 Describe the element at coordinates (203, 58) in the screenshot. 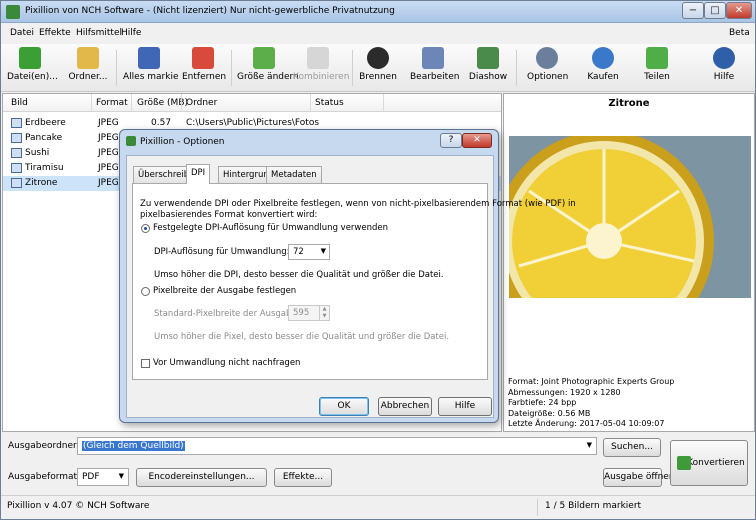

I see `remove-icon` at that location.